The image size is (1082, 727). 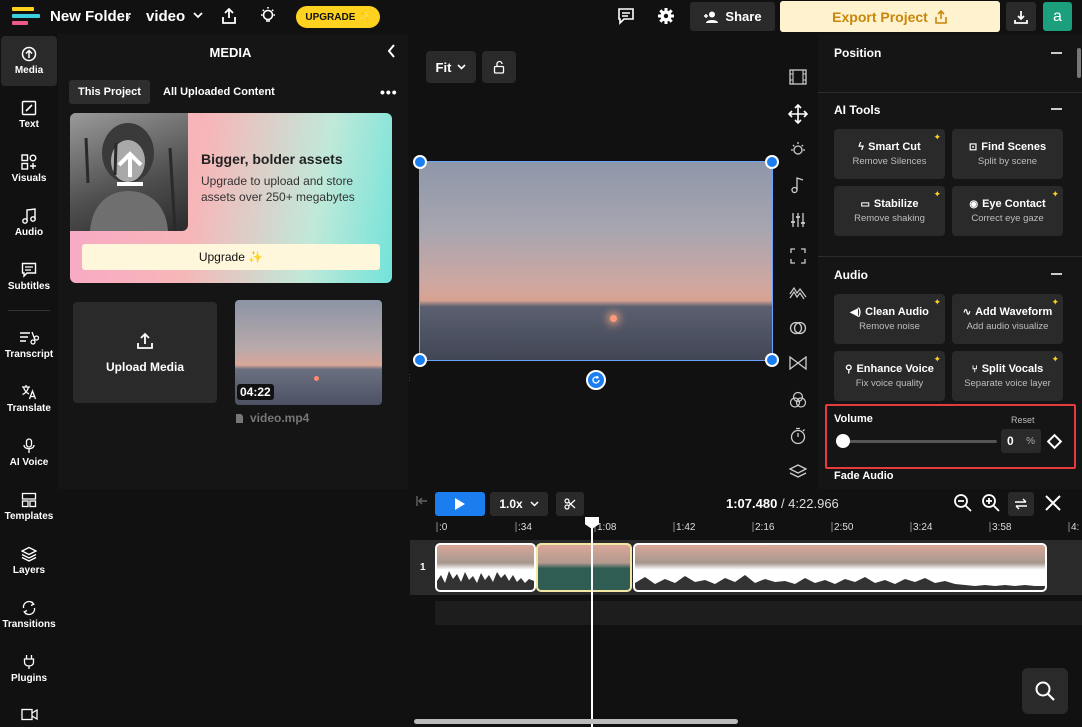 What do you see at coordinates (1021, 504) in the screenshot?
I see `swap-button` at bounding box center [1021, 504].